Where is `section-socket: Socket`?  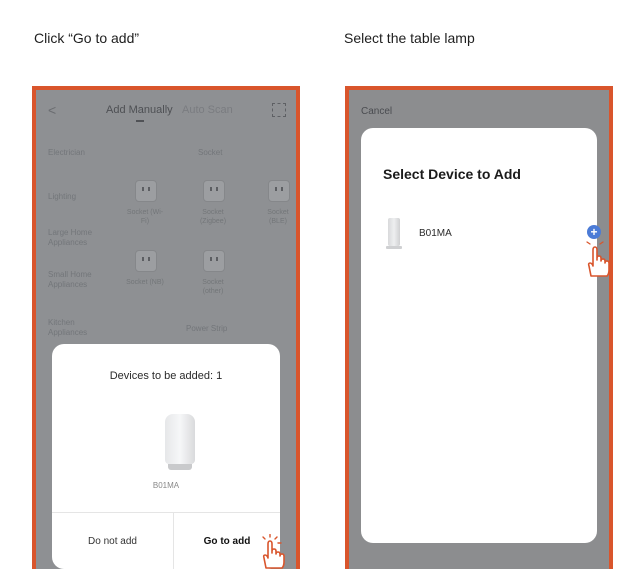 section-socket: Socket is located at coordinates (210, 152).